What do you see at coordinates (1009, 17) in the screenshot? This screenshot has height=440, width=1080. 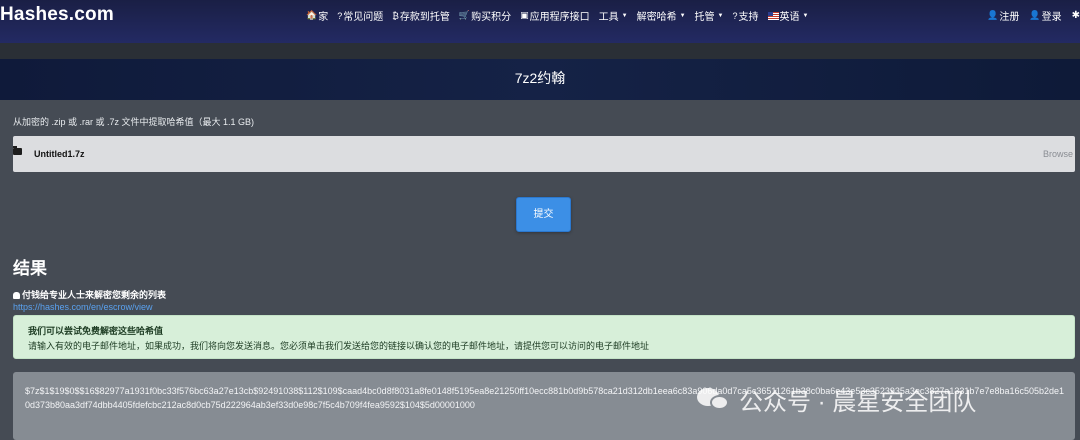 I see `nav-label: 注册` at bounding box center [1009, 17].